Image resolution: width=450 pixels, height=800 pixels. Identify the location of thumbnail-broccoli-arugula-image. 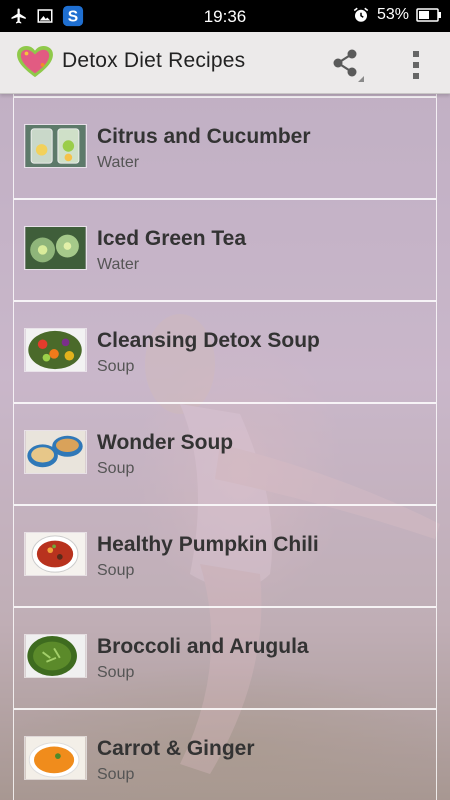
(55, 656).